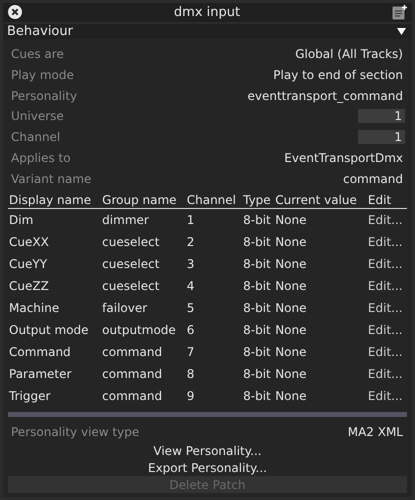  I want to click on property-label: Universe, so click(37, 116).